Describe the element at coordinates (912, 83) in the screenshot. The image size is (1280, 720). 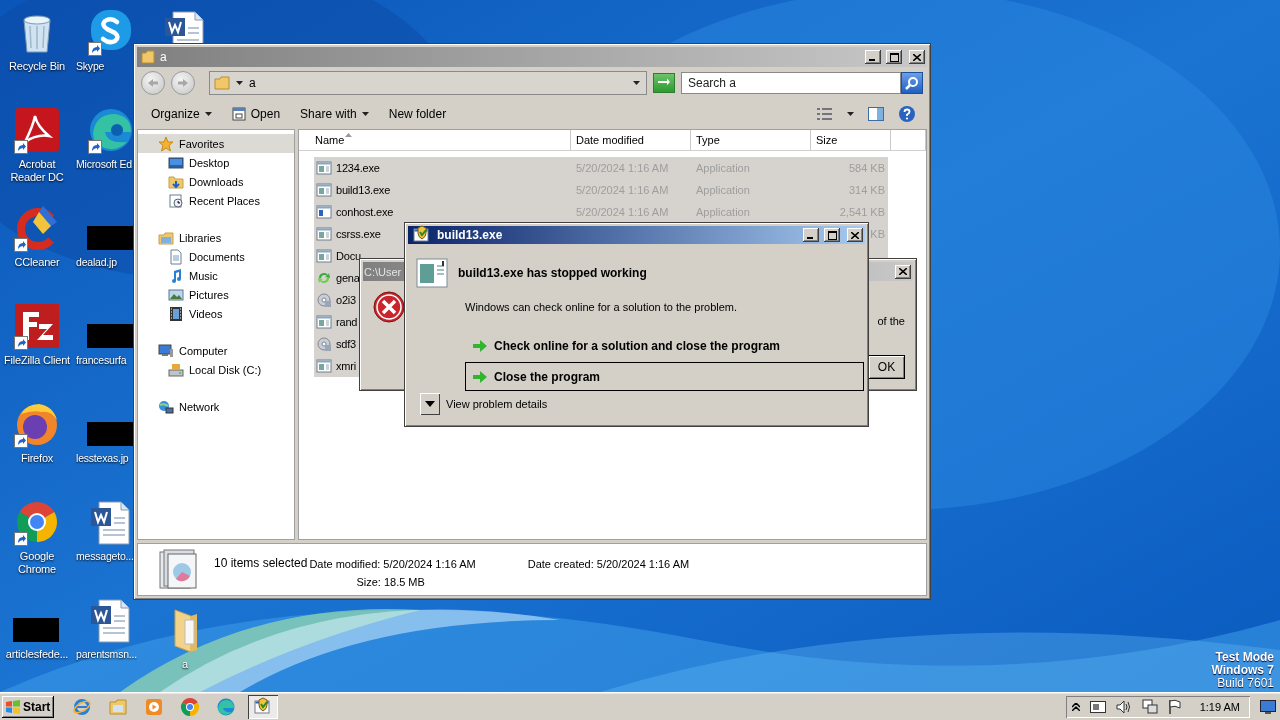
I see `search-button` at that location.